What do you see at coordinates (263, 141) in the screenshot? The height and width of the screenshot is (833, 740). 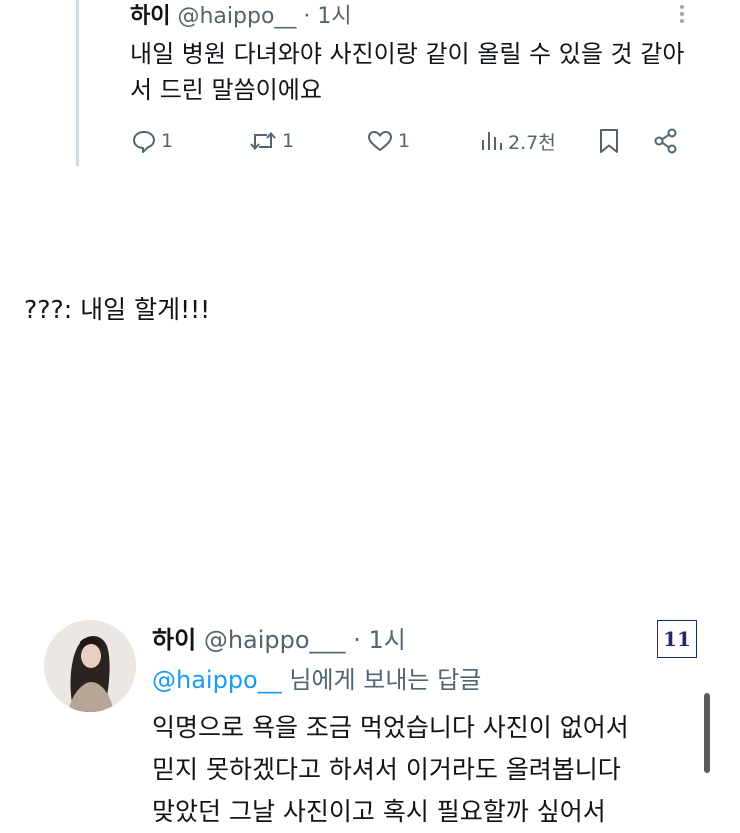 I see `retweet-arrows-icon` at bounding box center [263, 141].